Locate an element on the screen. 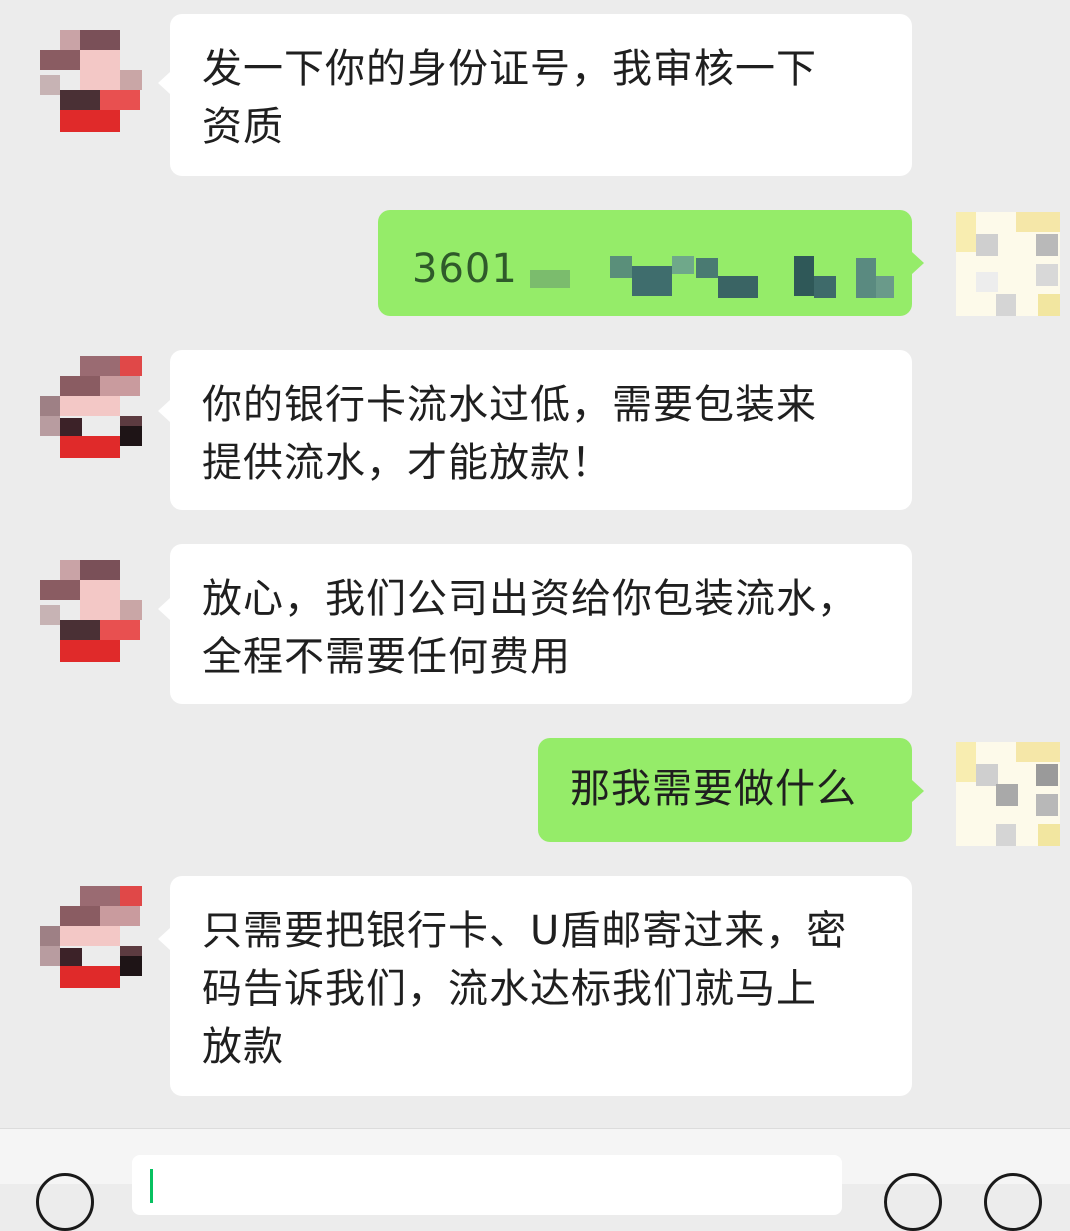 The width and height of the screenshot is (1070, 1231). message-line: 发一下你的身份证号，我审核一下 is located at coordinates (509, 69).